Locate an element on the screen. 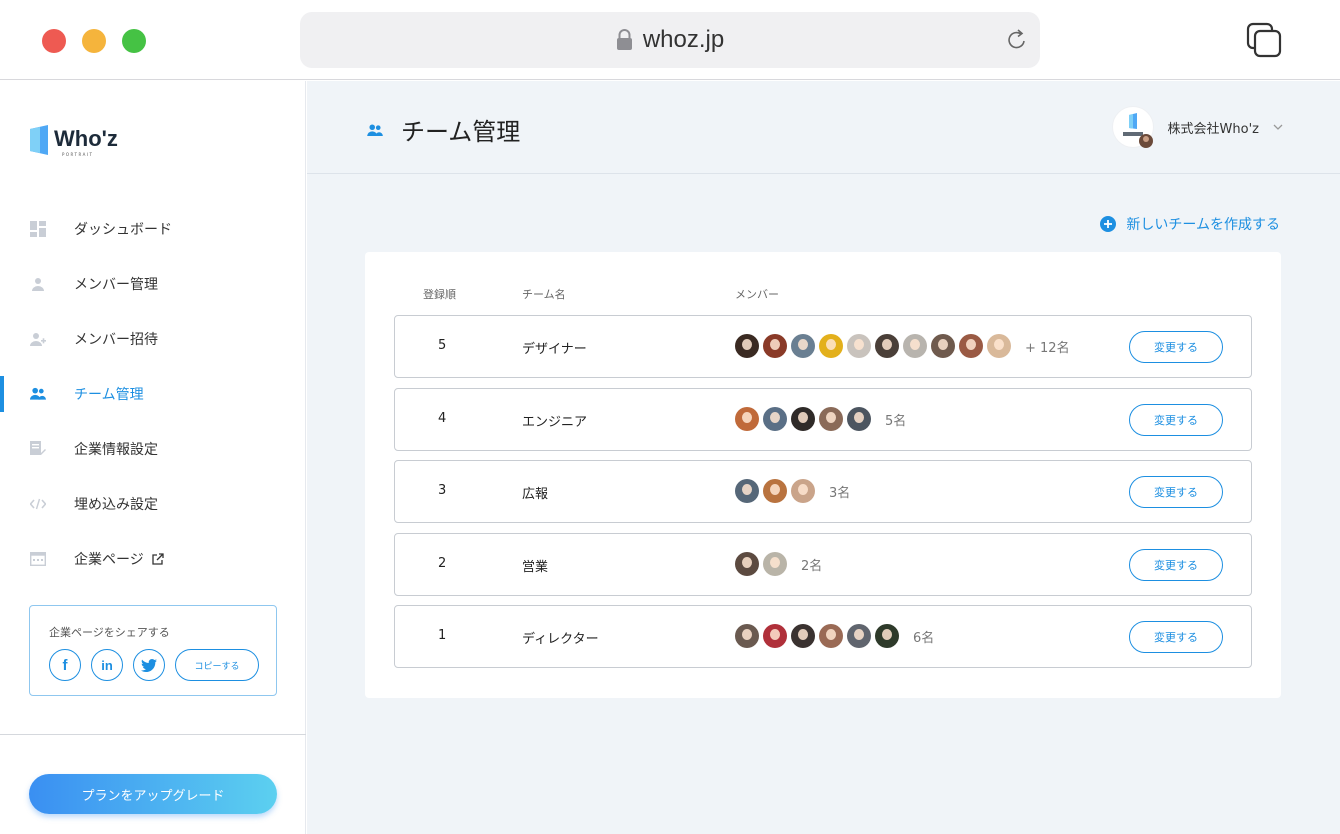  team-name: 営業 is located at coordinates (535, 567).